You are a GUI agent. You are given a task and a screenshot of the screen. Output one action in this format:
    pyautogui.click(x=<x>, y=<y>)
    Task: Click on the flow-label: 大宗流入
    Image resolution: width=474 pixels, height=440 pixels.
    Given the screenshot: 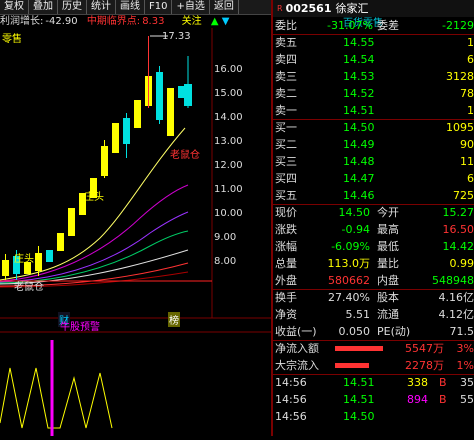 What is the action you would take?
    pyautogui.click(x=297, y=365)
    